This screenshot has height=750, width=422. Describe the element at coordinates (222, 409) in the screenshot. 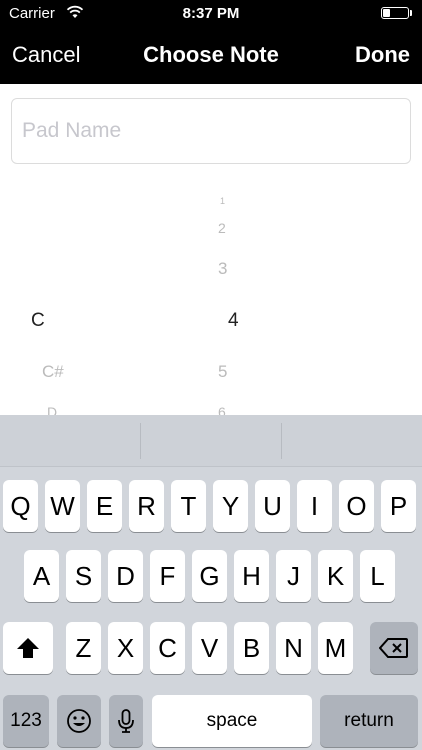

I see `octave-option: 6` at that location.